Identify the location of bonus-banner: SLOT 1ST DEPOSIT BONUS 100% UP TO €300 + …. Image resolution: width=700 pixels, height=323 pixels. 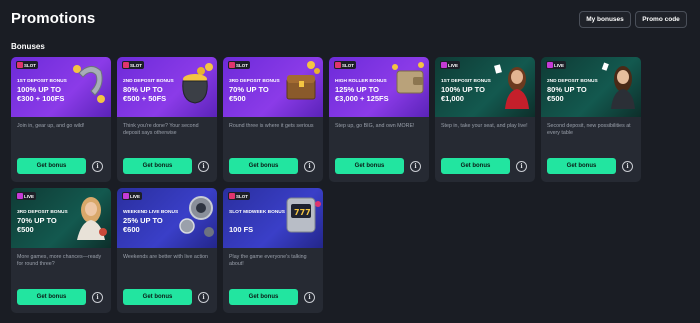
(61, 87).